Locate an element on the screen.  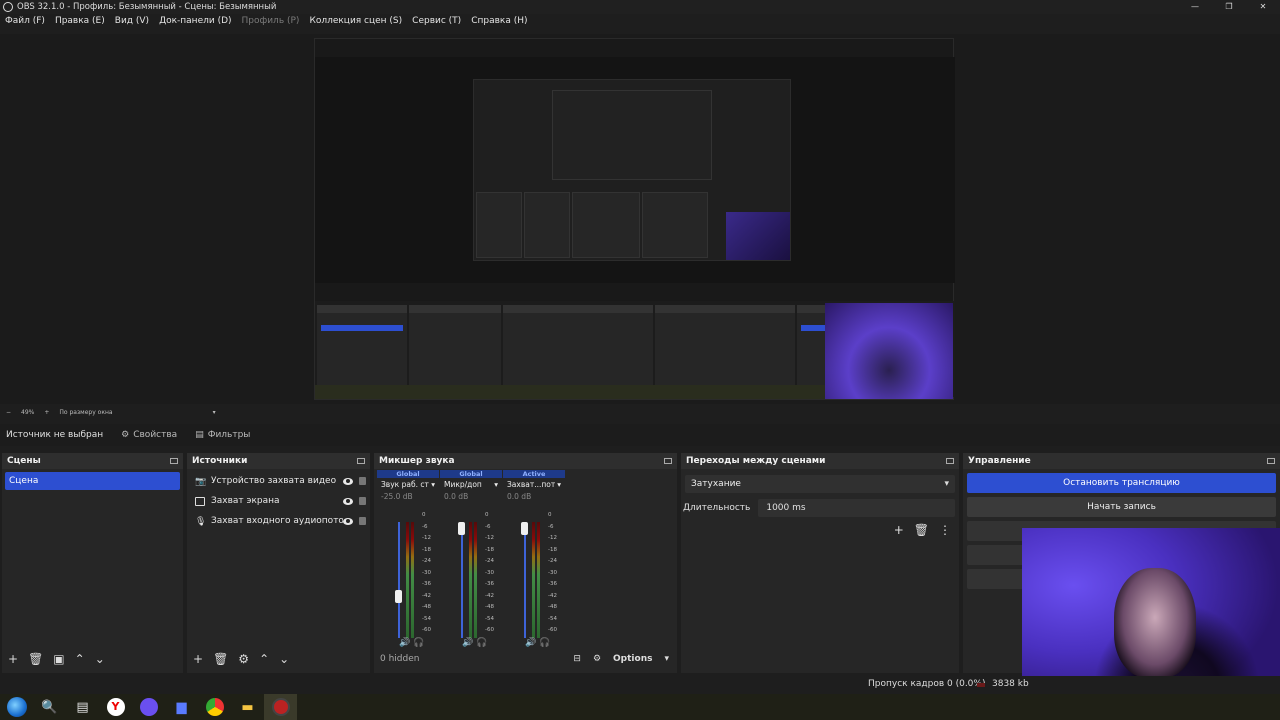
channel-name: Звук раб. стола is located at coordinates (405, 484).